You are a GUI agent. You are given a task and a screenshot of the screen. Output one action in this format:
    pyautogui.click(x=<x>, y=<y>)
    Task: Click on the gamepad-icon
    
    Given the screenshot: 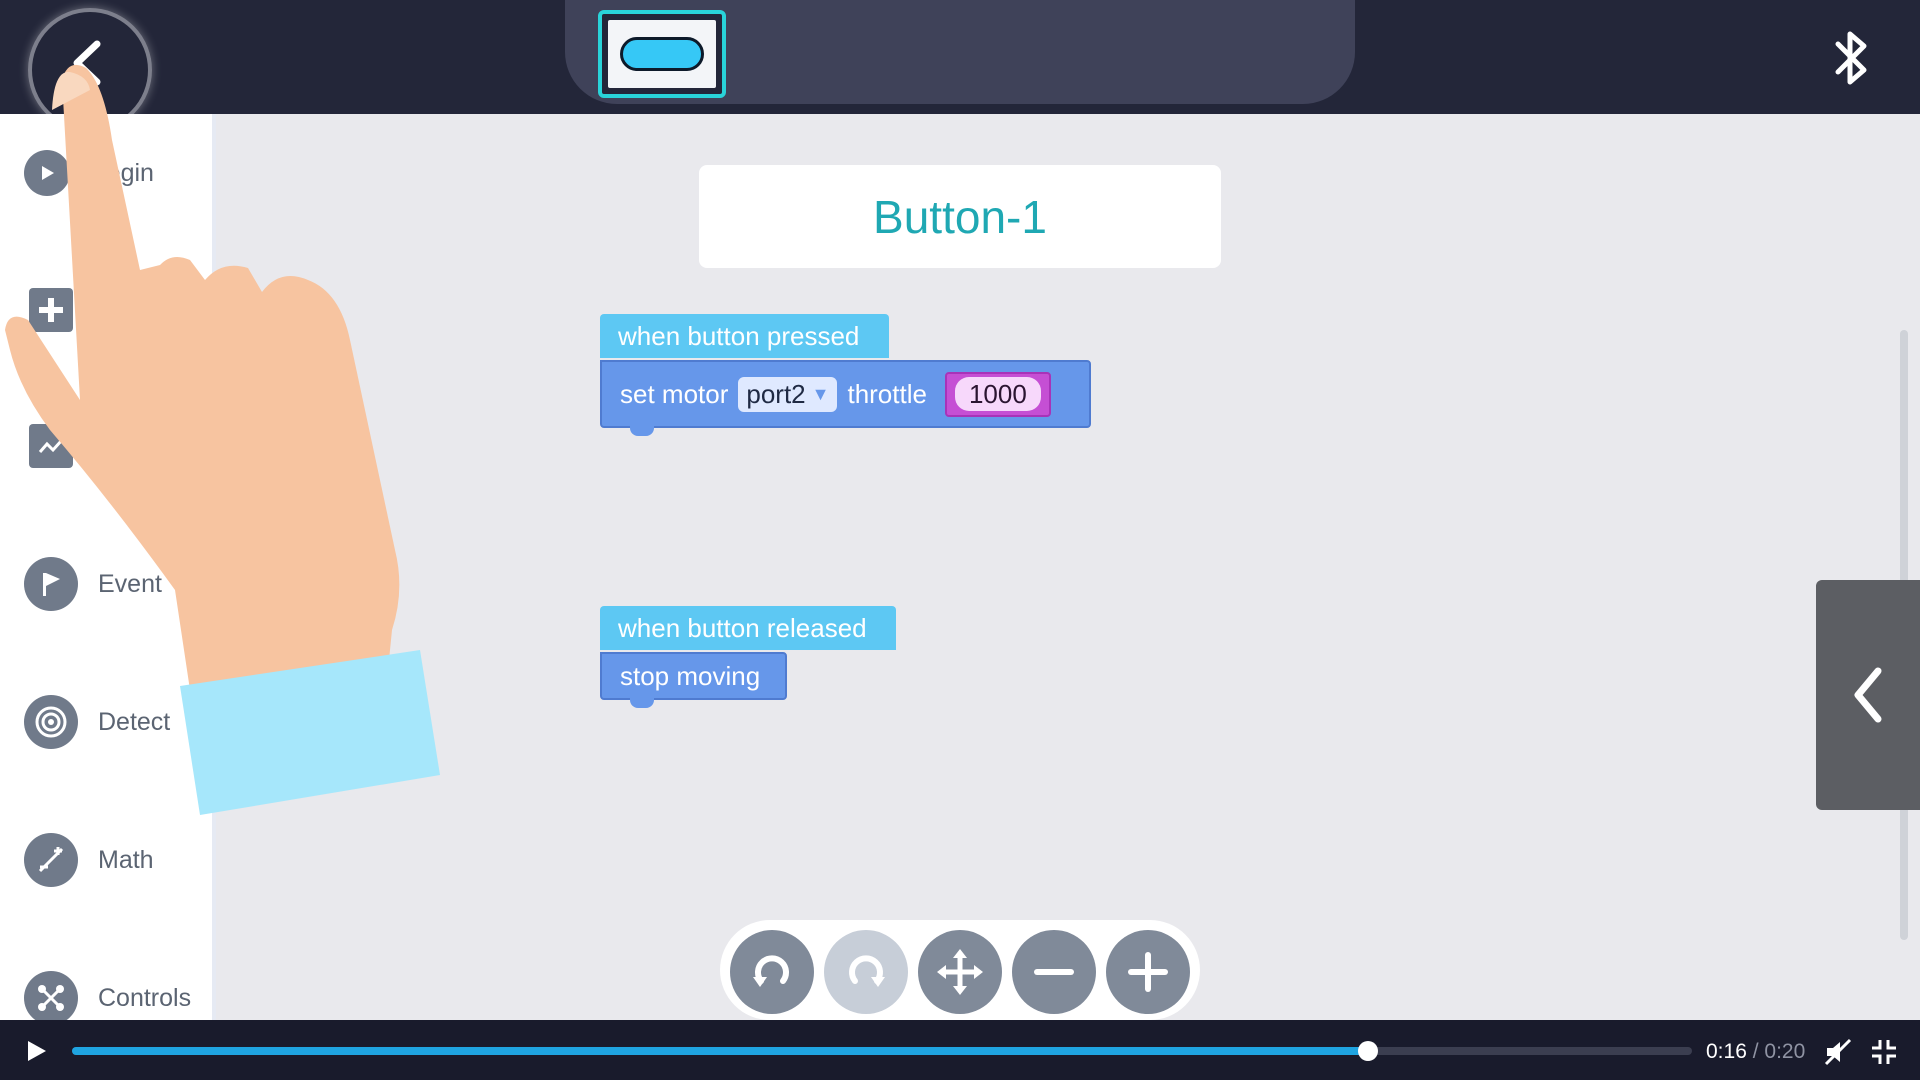 What is the action you would take?
    pyautogui.click(x=51, y=310)
    